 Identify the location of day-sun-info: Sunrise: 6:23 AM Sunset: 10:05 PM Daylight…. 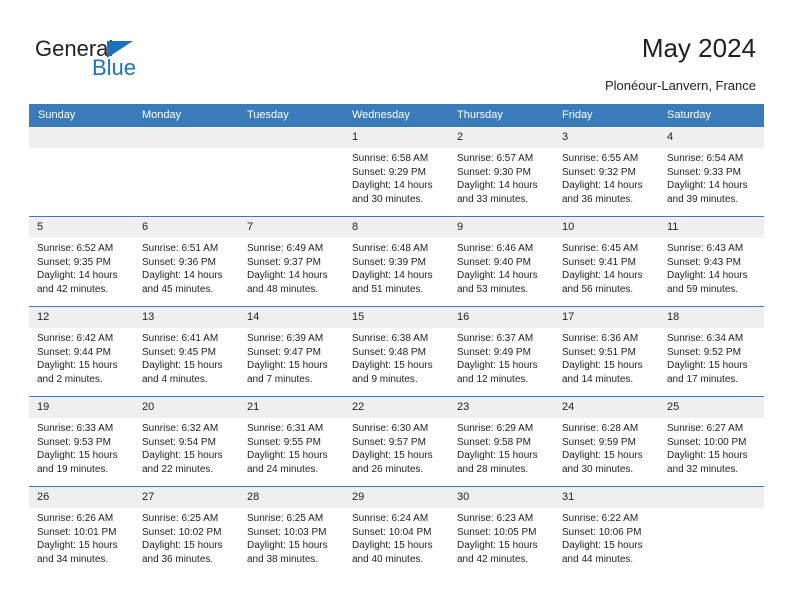
(501, 537).